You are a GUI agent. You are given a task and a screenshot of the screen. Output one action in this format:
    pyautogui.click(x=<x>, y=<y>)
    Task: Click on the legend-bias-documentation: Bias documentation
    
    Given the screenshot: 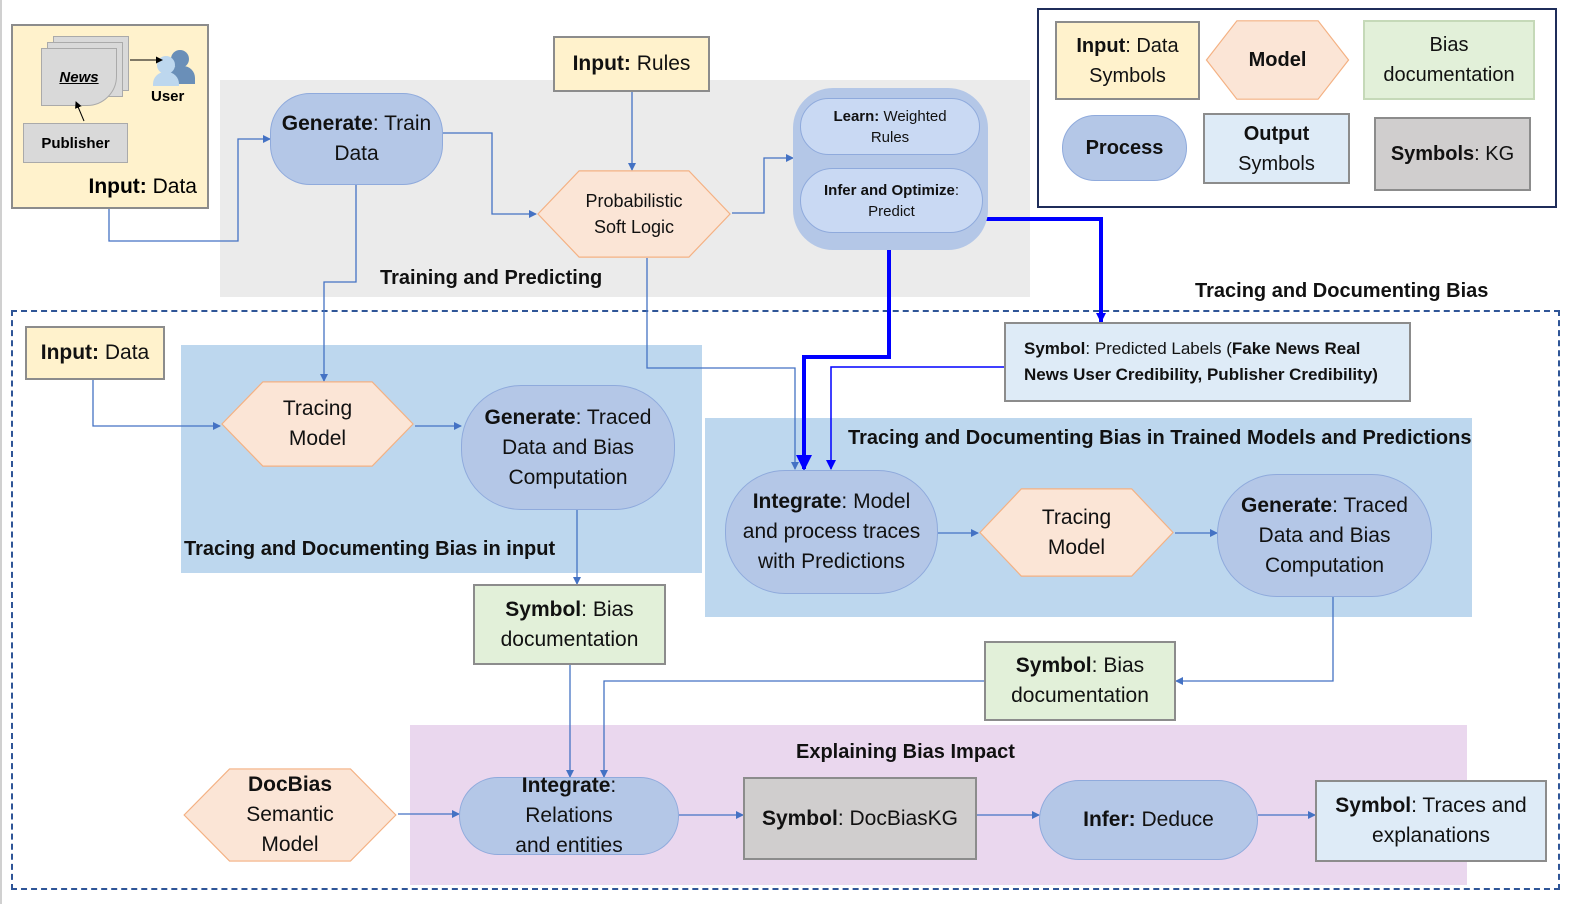 What is the action you would take?
    pyautogui.click(x=1449, y=60)
    